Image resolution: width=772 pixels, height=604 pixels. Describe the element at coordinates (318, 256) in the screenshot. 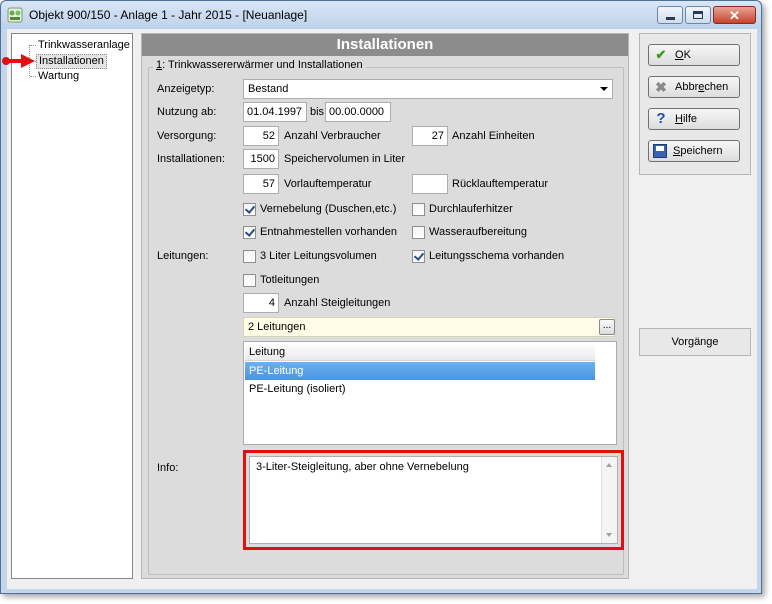

I see `checkbox-drei-liter-label: 3 Liter Leitungsvolumen` at that location.